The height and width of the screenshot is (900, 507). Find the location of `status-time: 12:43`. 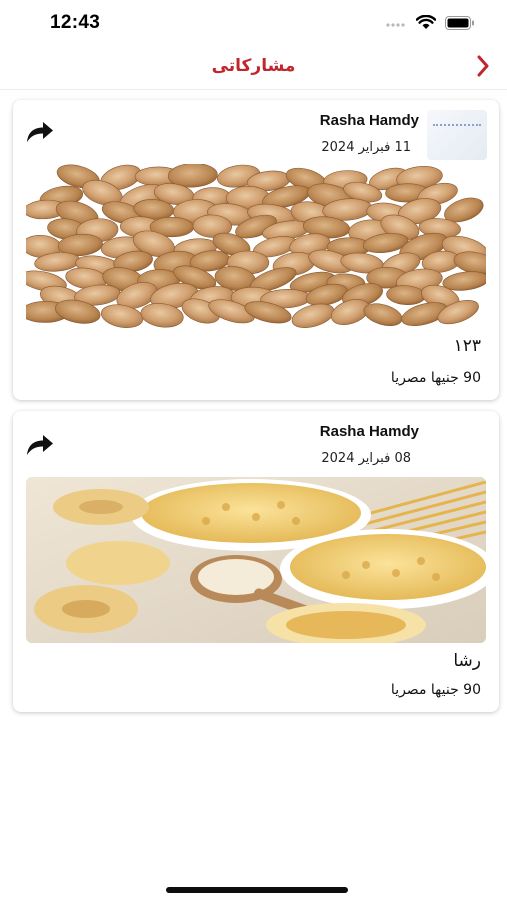

status-time: 12:43 is located at coordinates (75, 22).